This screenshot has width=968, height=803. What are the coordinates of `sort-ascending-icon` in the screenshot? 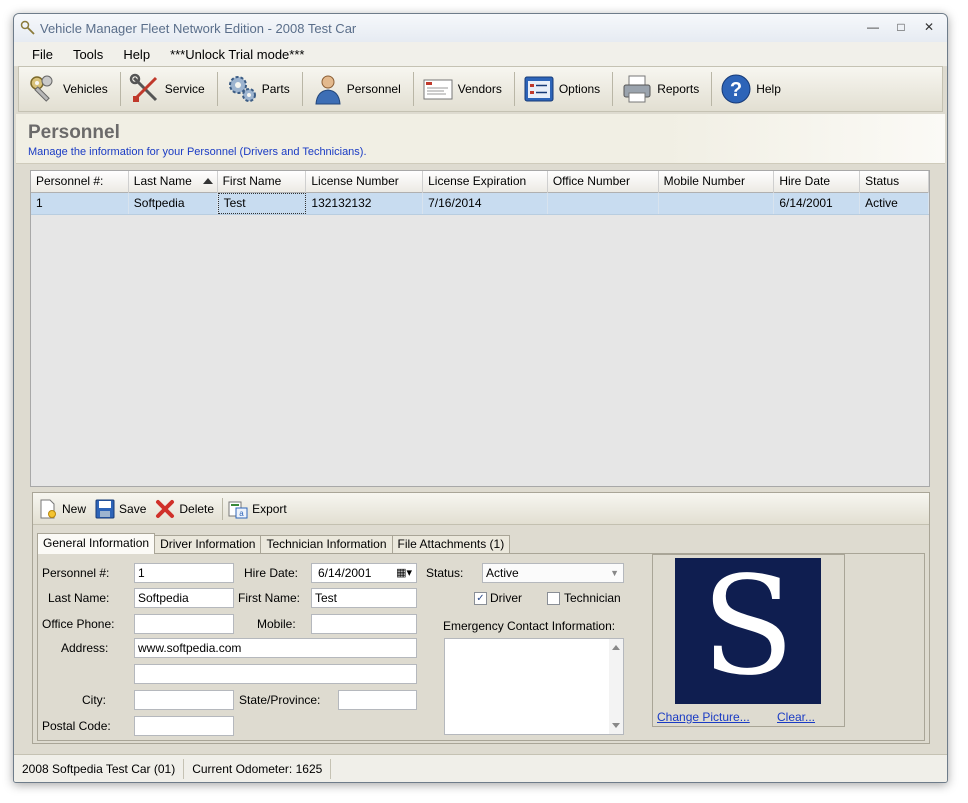 It's located at (207, 181).